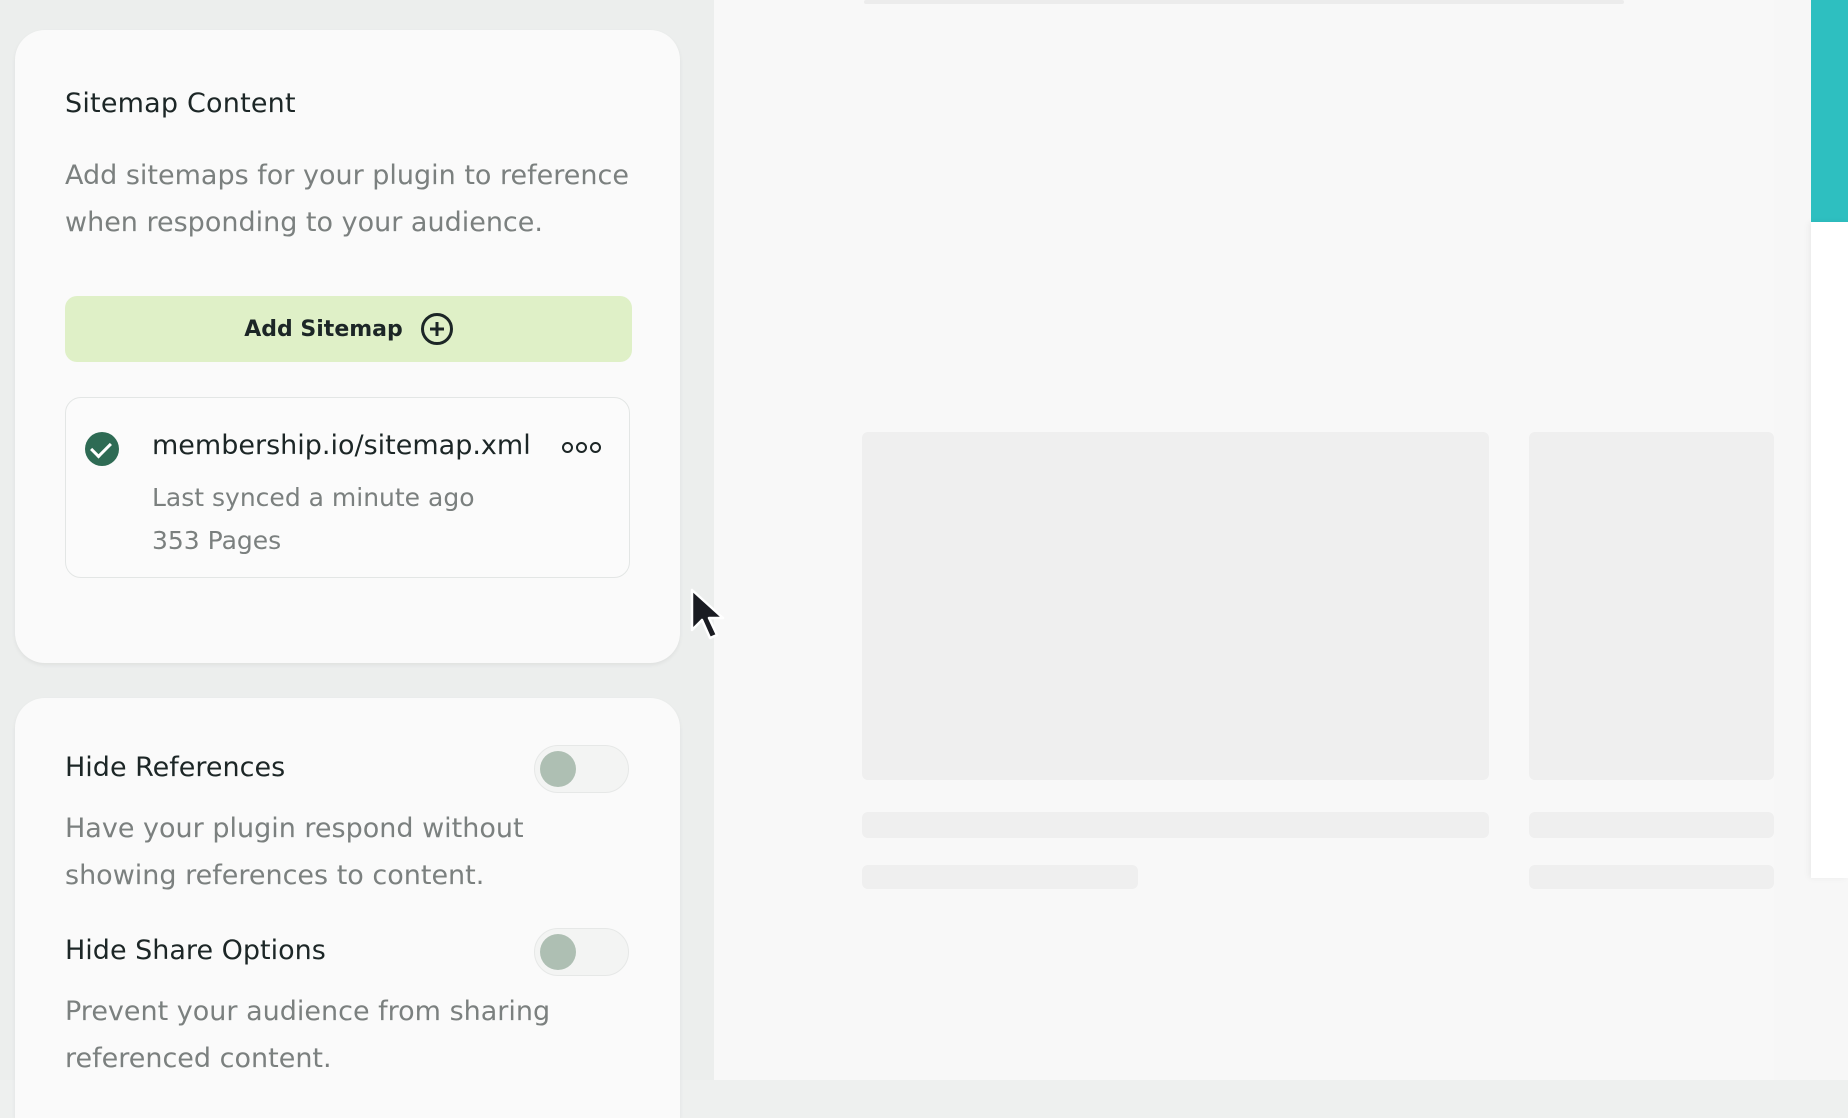 Image resolution: width=1848 pixels, height=1118 pixels. Describe the element at coordinates (175, 767) in the screenshot. I see `hide-references-title: Hide References` at that location.